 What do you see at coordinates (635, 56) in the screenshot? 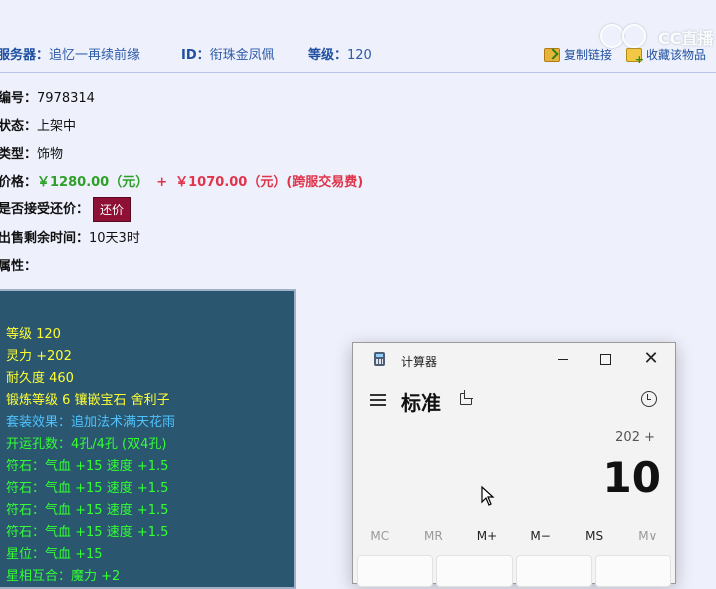
I see `favorite-icon` at bounding box center [635, 56].